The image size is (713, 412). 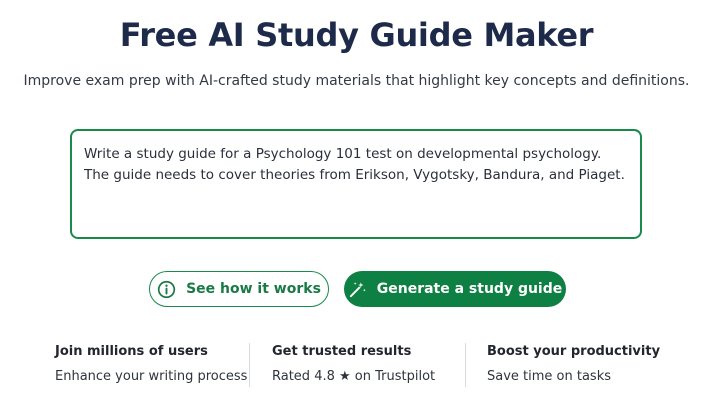 What do you see at coordinates (131, 351) in the screenshot?
I see `feature-title: Join millions of users` at bounding box center [131, 351].